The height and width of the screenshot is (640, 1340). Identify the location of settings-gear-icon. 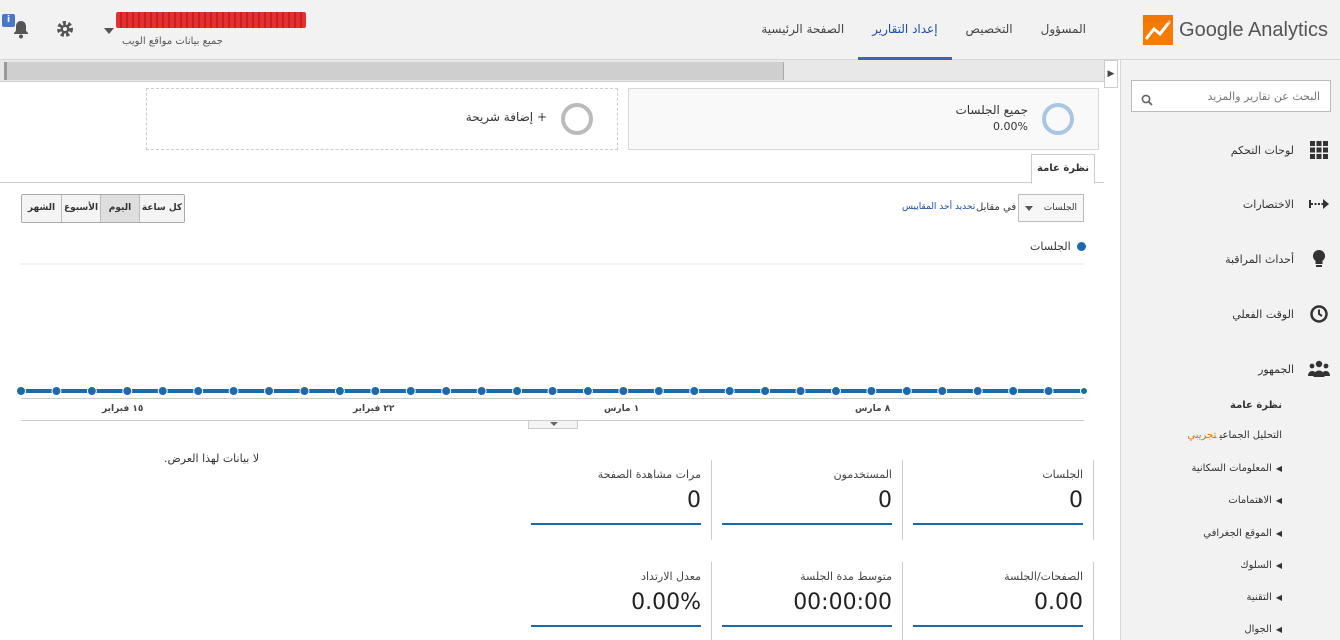
(65, 29).